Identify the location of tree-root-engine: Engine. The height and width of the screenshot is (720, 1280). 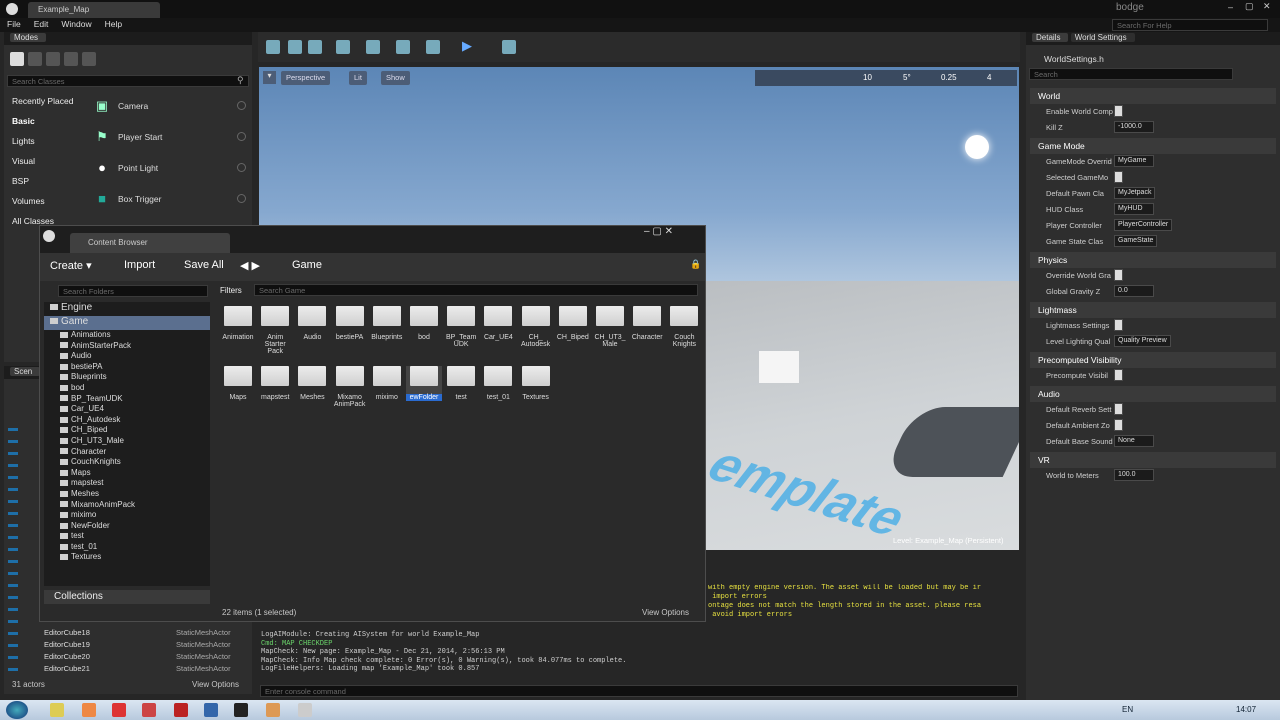
(127, 309).